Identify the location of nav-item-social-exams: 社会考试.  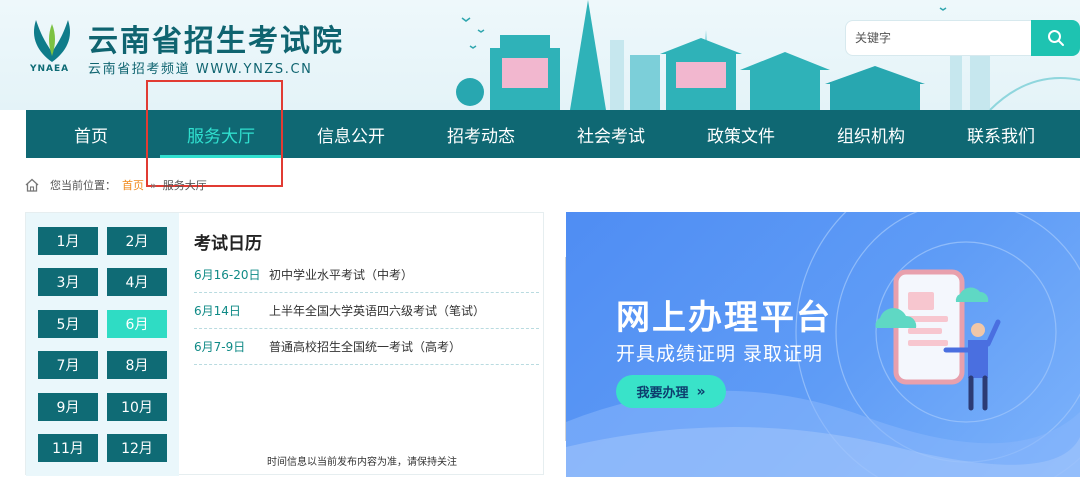
(611, 134).